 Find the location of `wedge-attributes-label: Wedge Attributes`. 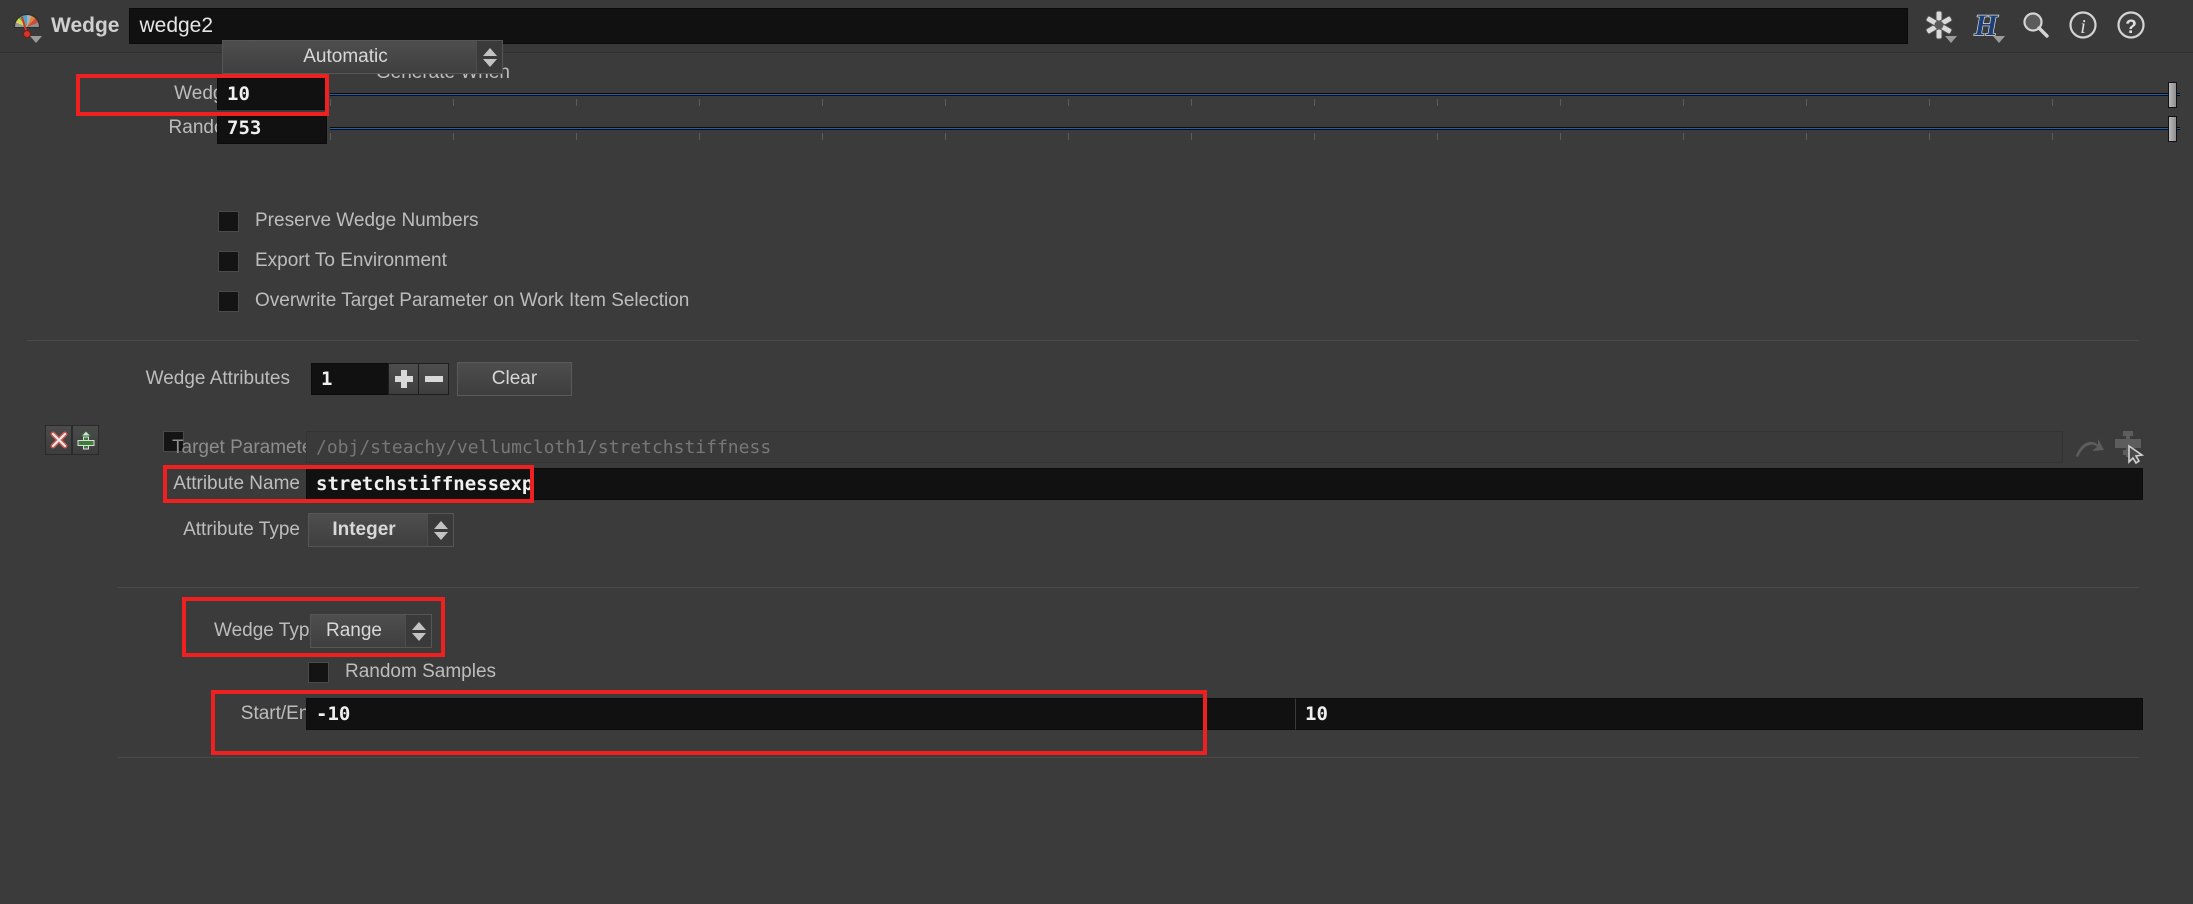

wedge-attributes-label: Wedge Attributes is located at coordinates (217, 378).